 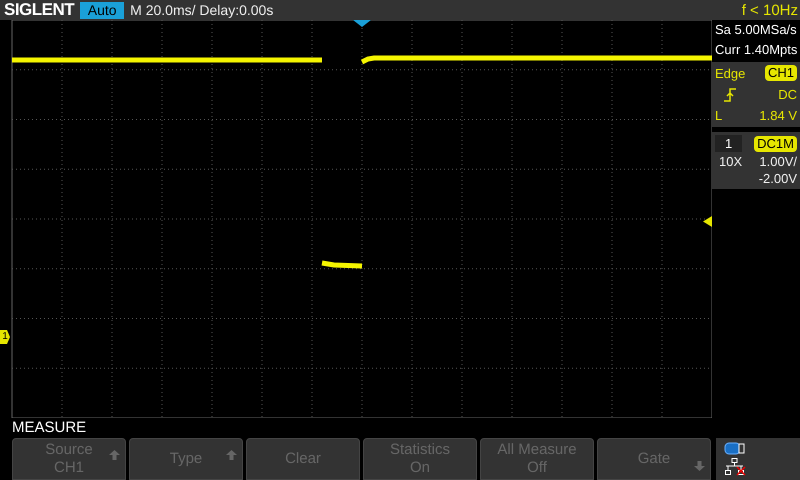 What do you see at coordinates (770, 10) in the screenshot?
I see `frequency-readout: f < 10Hz` at bounding box center [770, 10].